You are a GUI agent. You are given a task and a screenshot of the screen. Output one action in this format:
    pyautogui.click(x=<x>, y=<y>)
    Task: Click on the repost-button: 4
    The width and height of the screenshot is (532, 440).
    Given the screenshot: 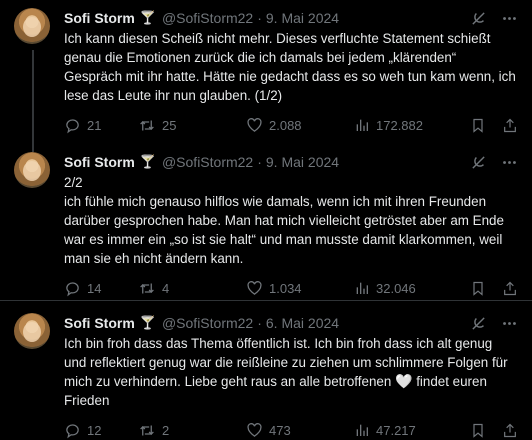 What is the action you would take?
    pyautogui.click(x=192, y=288)
    